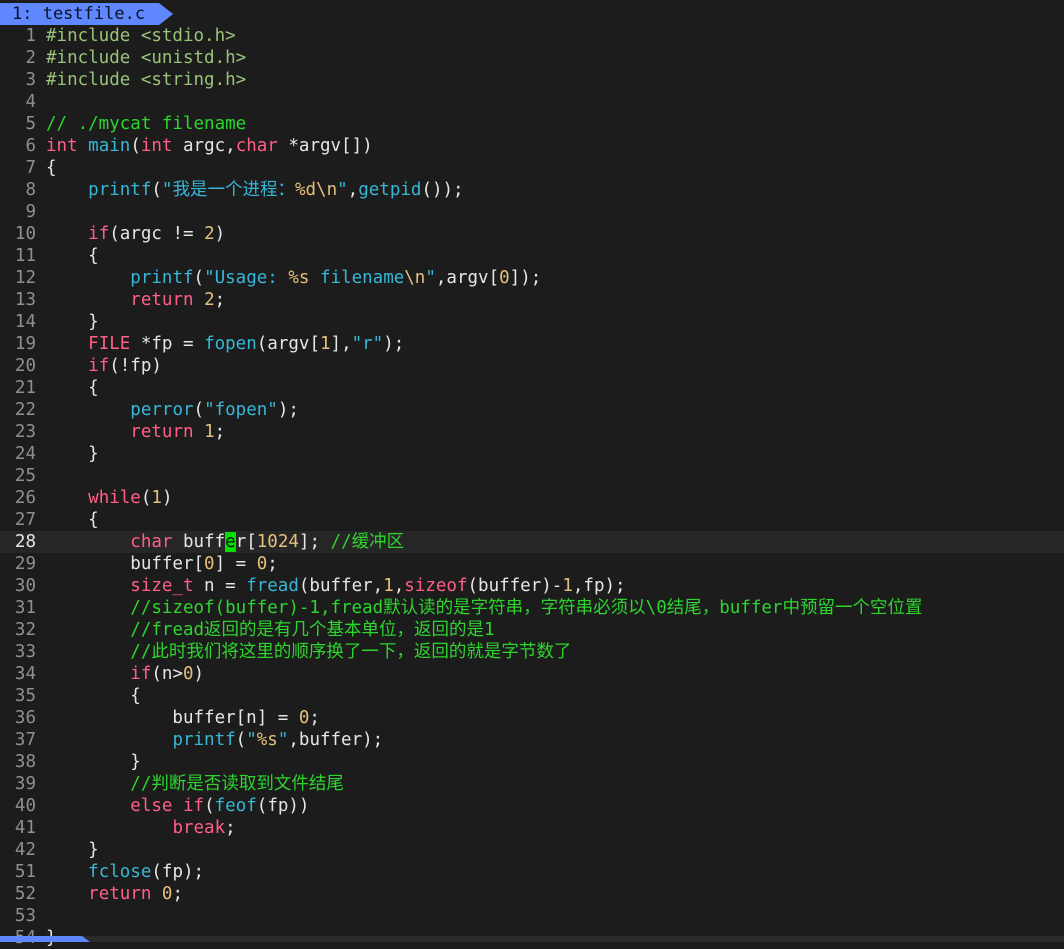 The width and height of the screenshot is (1064, 949). I want to click on code-line: 33 //此时我们将这里的顺序换了一下，返回的就是字节数了, so click(532, 652).